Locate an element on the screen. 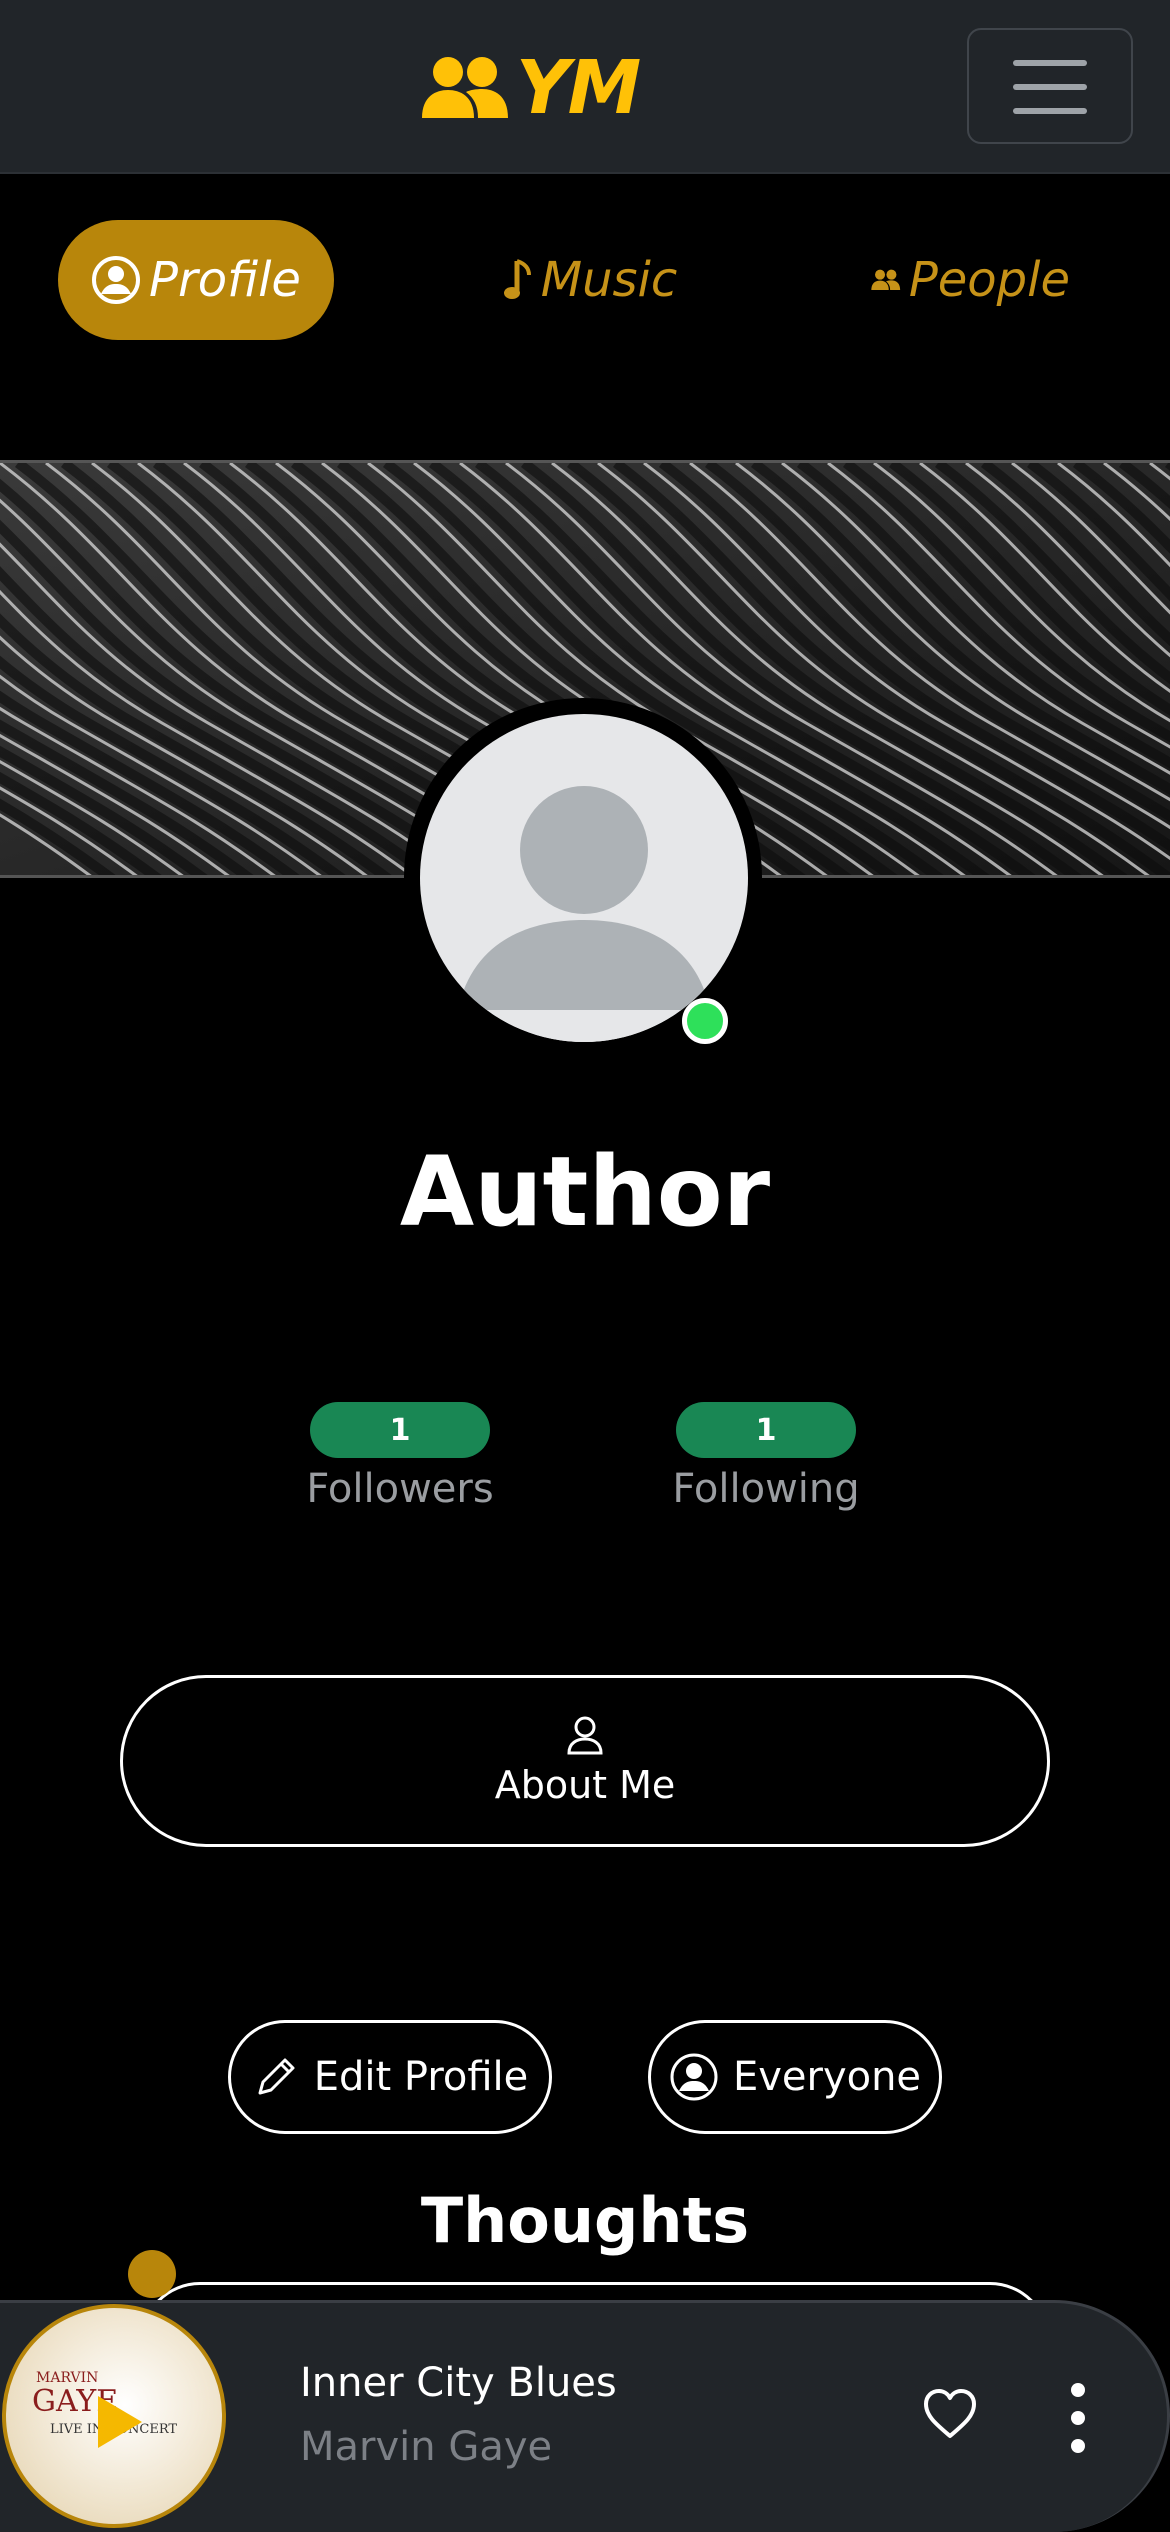 The image size is (1170, 2532). now-playing-title: Inner City Blues is located at coordinates (458, 2383).